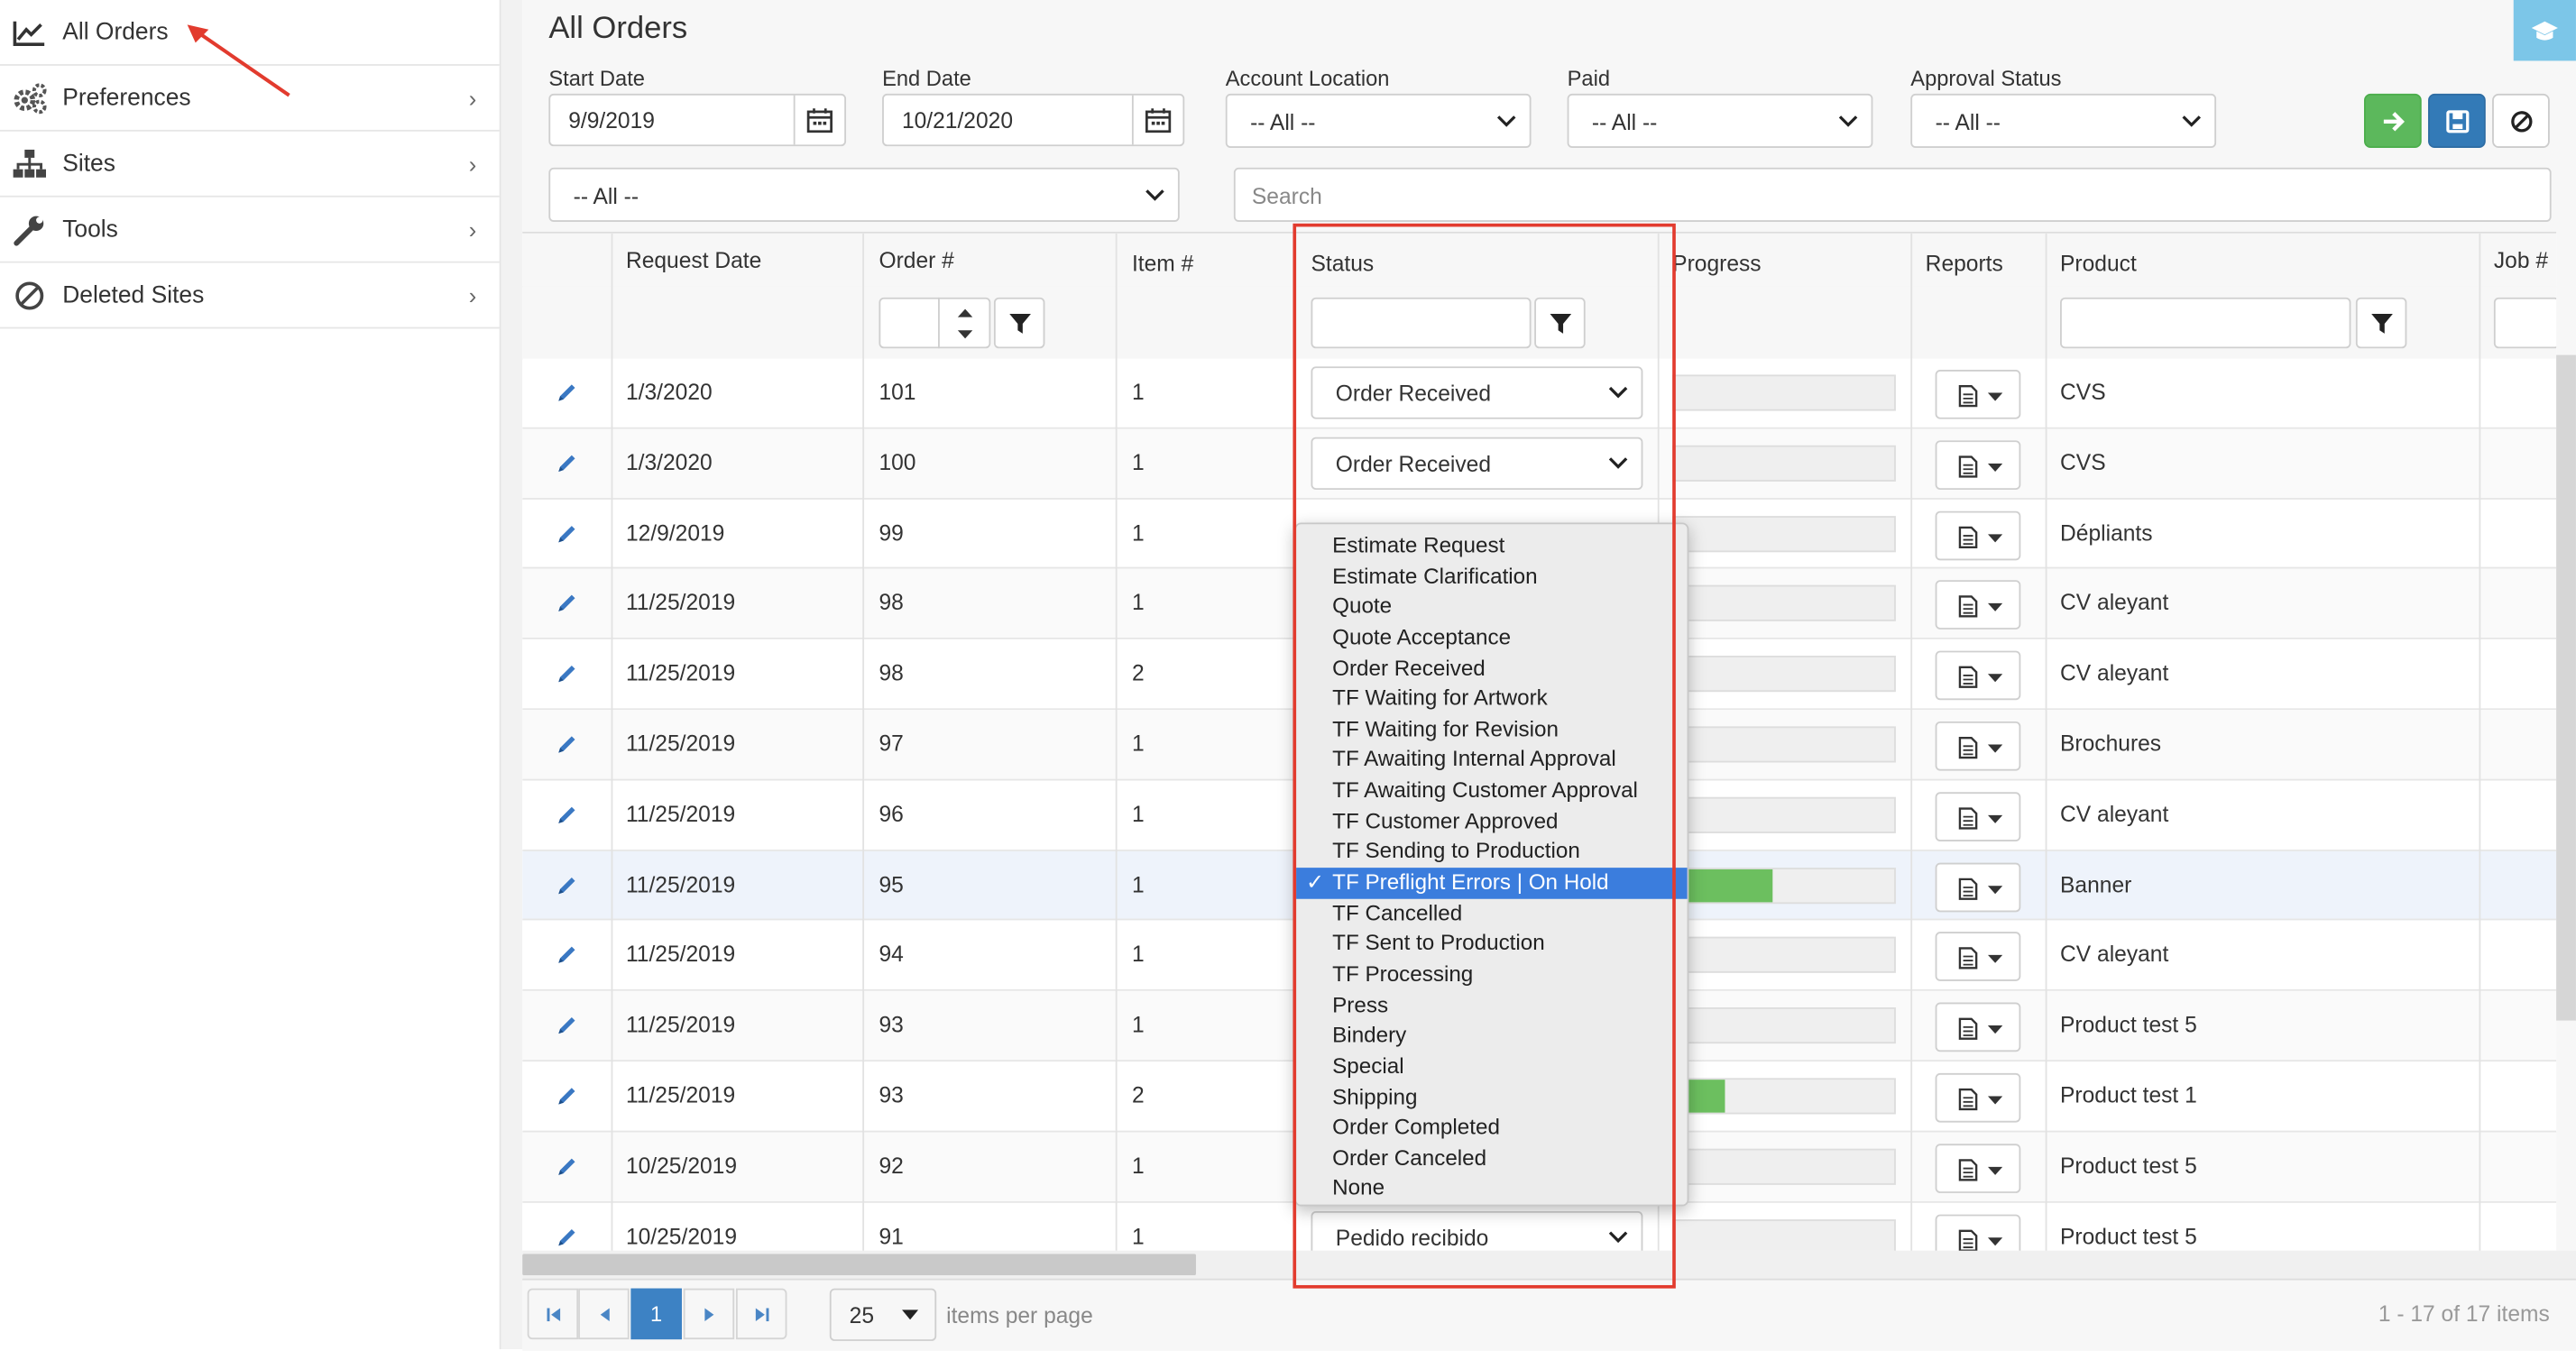  Describe the element at coordinates (553, 1314) in the screenshot. I see `first-page-button` at that location.